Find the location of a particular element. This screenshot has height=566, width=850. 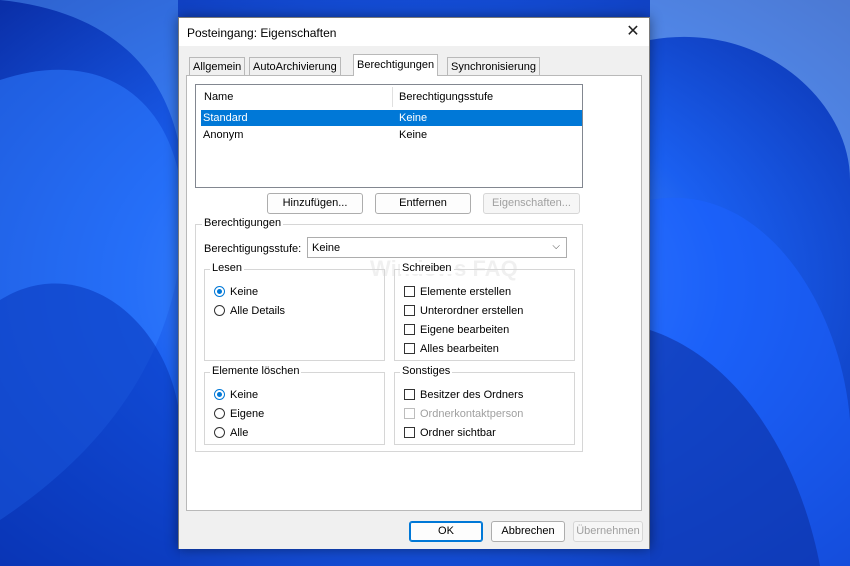

checkbox-label: Ordnerkontaktperson is located at coordinates (472, 414).